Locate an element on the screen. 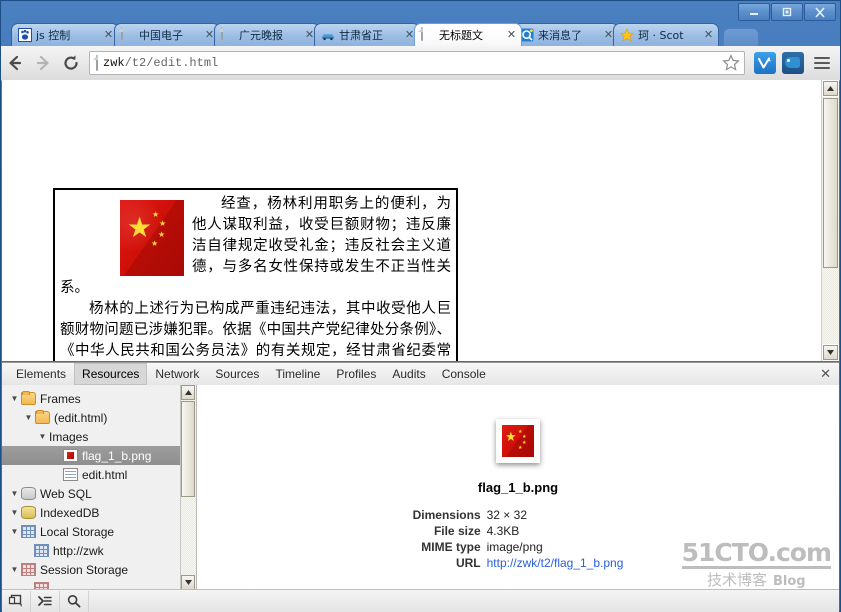  scroll-up-button is located at coordinates (830, 88).